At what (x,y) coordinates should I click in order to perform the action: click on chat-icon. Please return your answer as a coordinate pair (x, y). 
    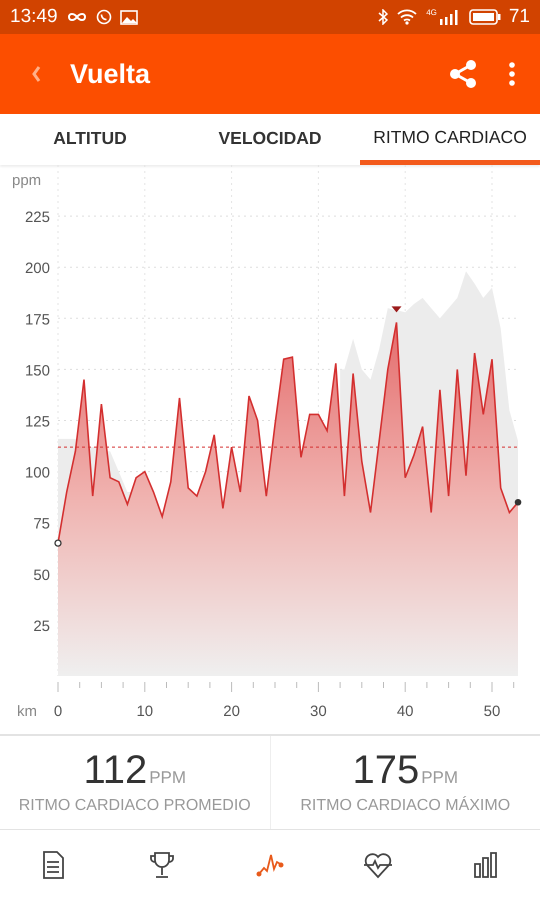
    Looking at the image, I should click on (104, 17).